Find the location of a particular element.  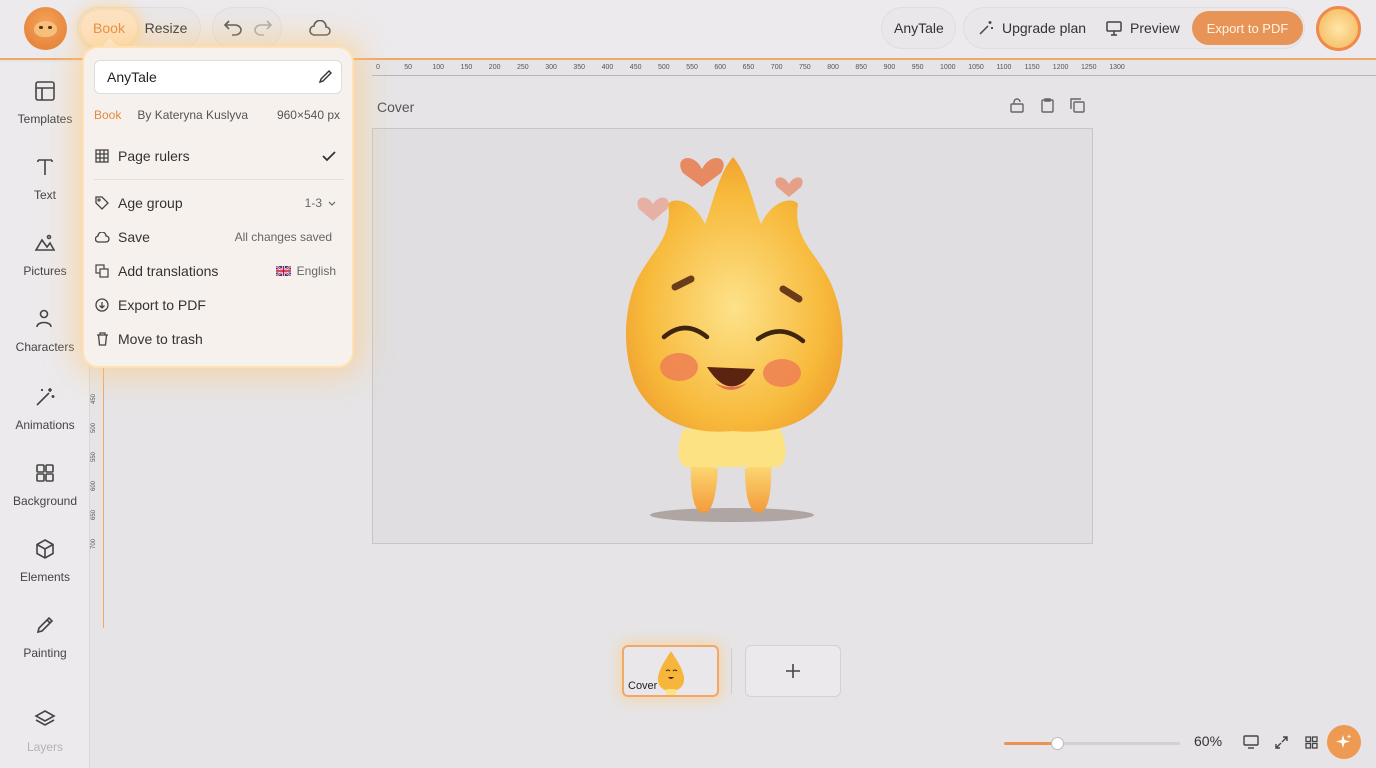

clipboard-icon is located at coordinates (1047, 105).